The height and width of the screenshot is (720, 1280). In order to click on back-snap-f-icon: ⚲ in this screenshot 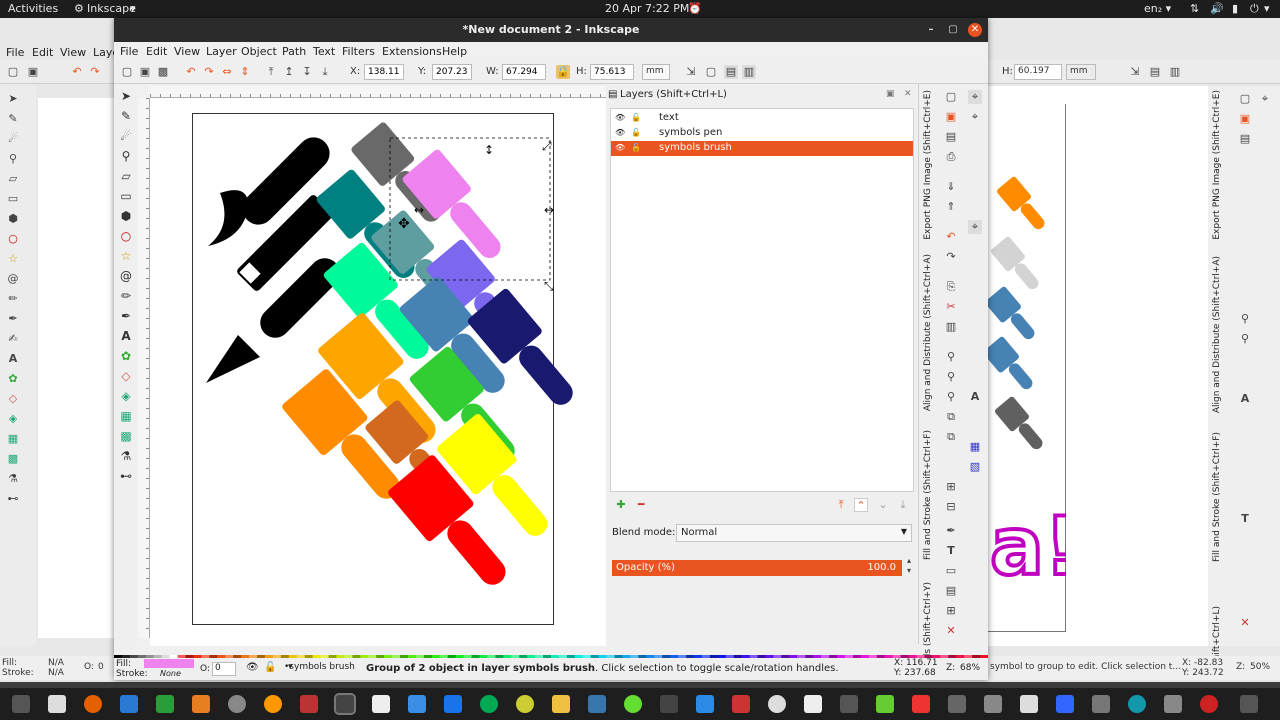, I will do `click(1245, 339)`.